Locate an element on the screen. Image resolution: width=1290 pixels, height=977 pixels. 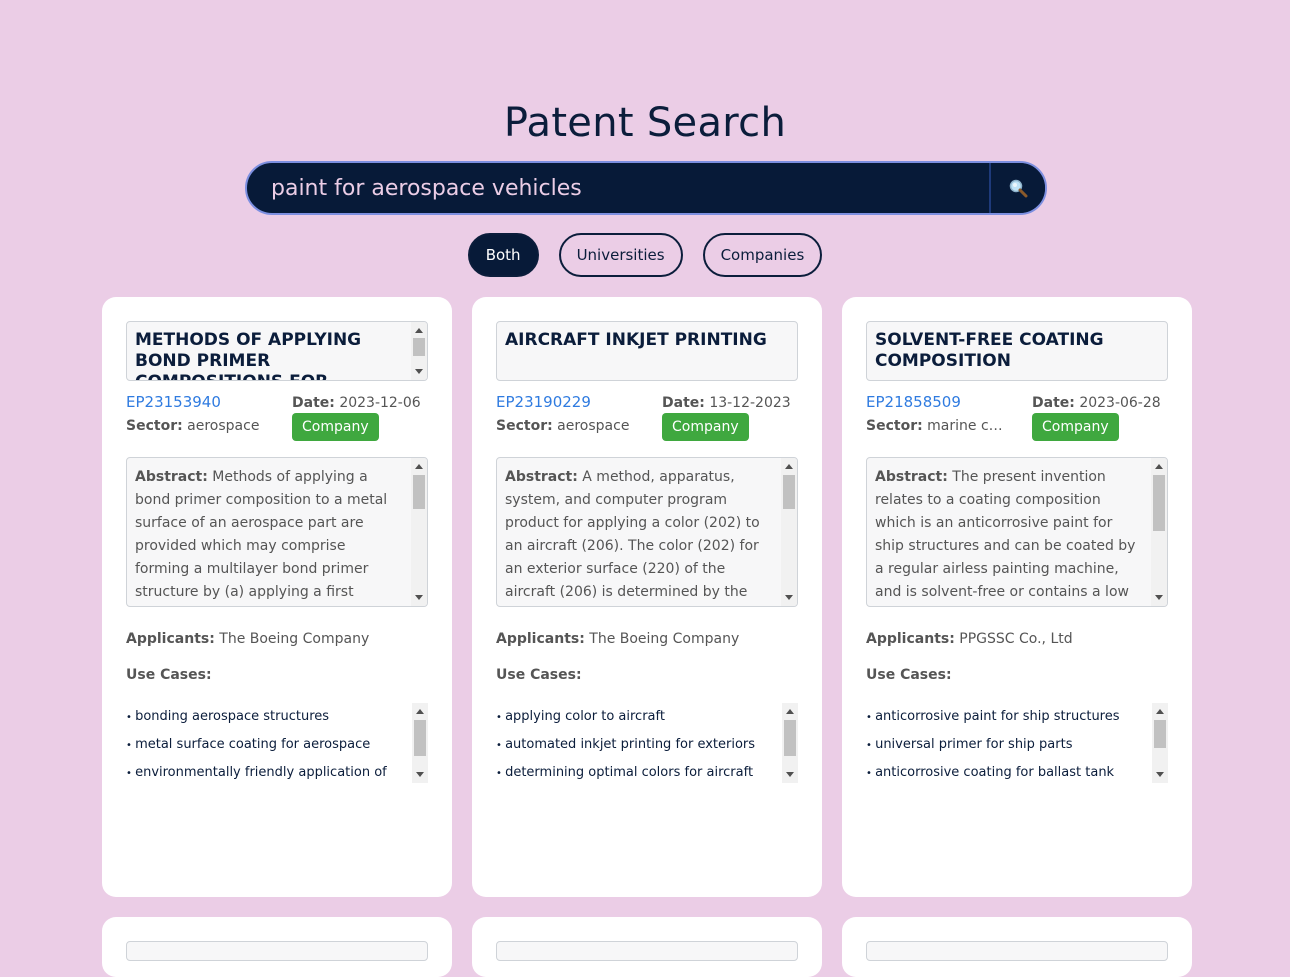
applicants-value: PPGSSC Co., Ltd is located at coordinates (1016, 639).